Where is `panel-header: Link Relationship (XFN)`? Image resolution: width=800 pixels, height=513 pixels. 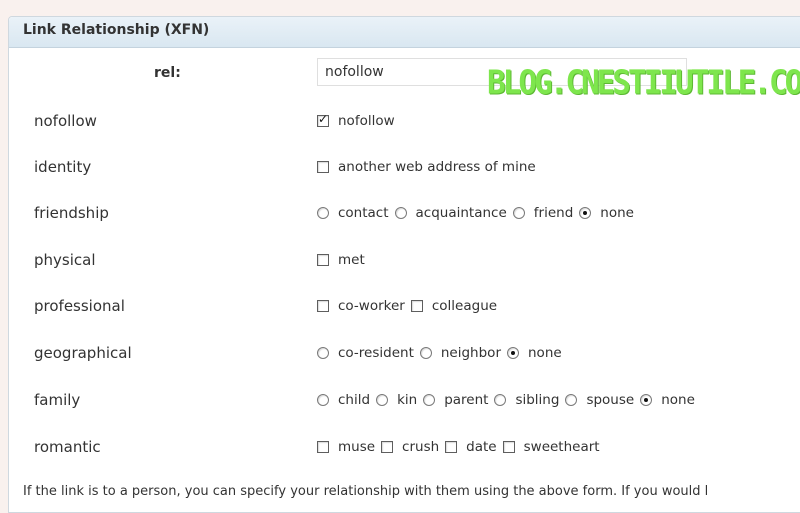 panel-header: Link Relationship (XFN) is located at coordinates (404, 32).